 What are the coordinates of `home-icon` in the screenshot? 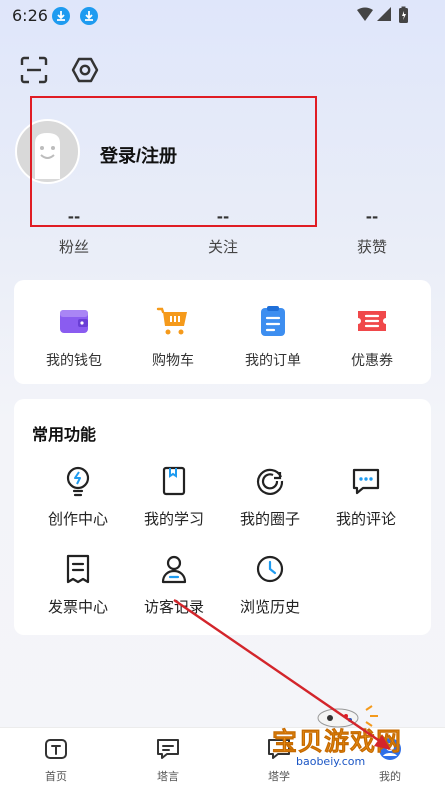 It's located at (56, 749).